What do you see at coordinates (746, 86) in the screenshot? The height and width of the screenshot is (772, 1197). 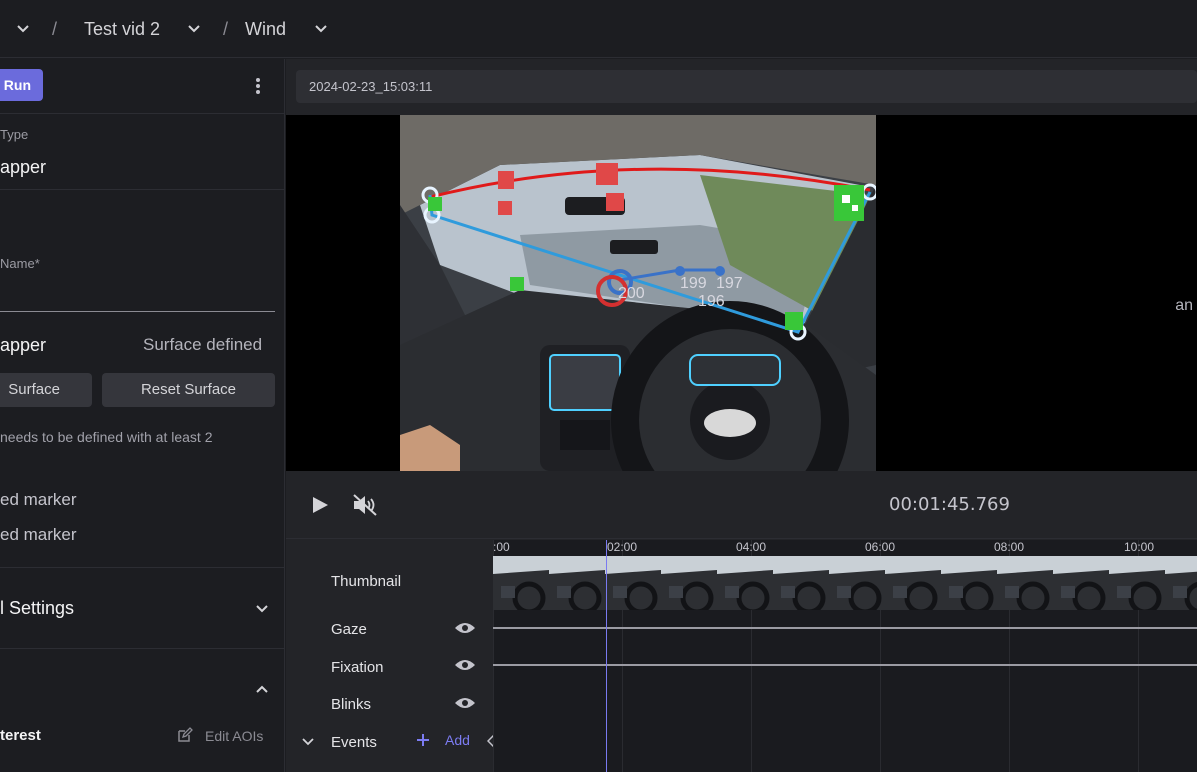 I see `recording-timestamp: 2024-02-23_15:03:11` at bounding box center [746, 86].